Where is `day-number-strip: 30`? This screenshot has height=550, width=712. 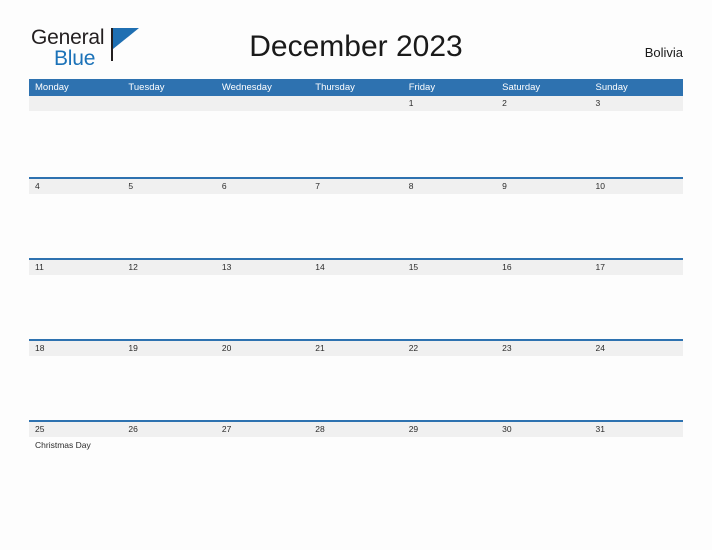 day-number-strip: 30 is located at coordinates (543, 429).